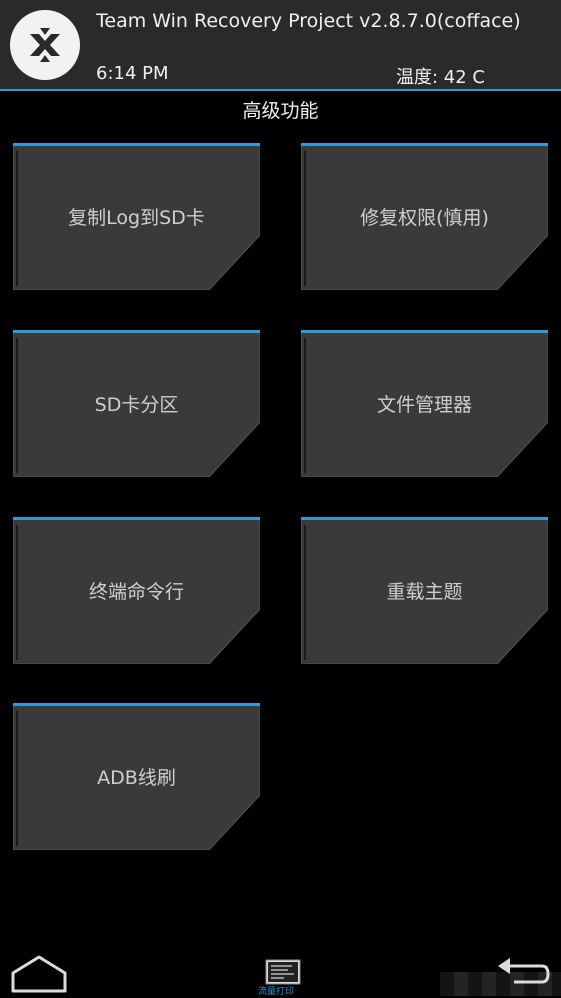 Image resolution: width=561 pixels, height=998 pixels. I want to click on file-manager-button: 文件管理器, so click(424, 403).